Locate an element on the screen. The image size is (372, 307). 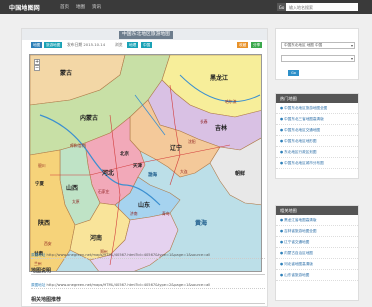
map-label-yinchuan: 银川 is located at coordinates (42, 165).